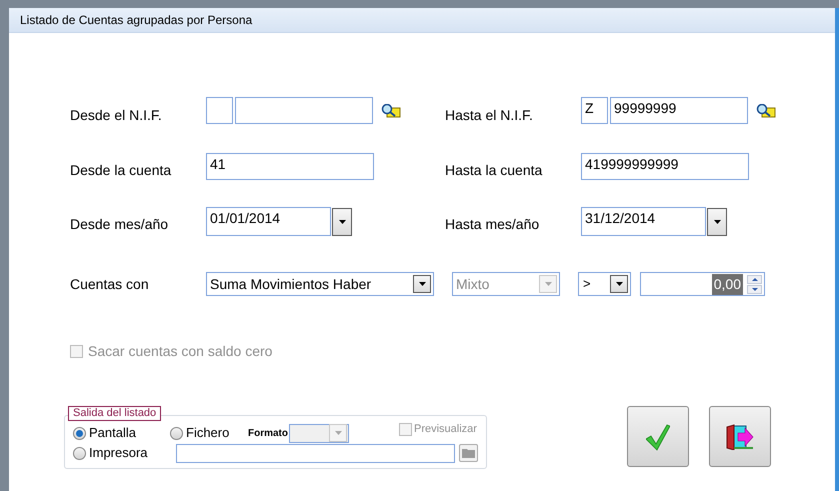 The width and height of the screenshot is (839, 491). I want to click on date-label: Hasta mes/año, so click(492, 224).